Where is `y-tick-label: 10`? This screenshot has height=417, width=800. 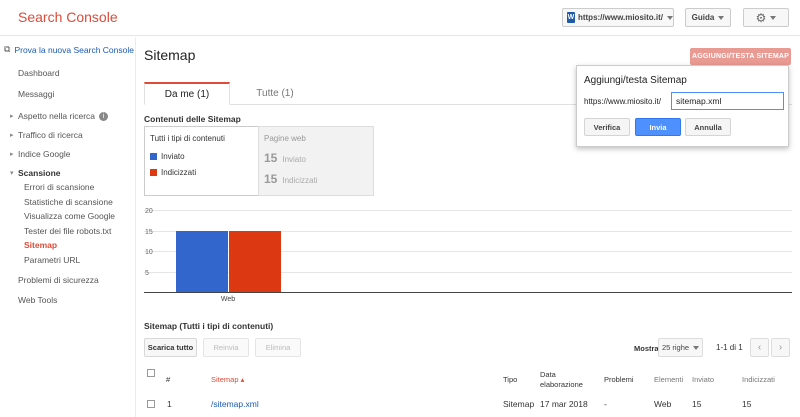
y-tick-label: 10 is located at coordinates (149, 252).